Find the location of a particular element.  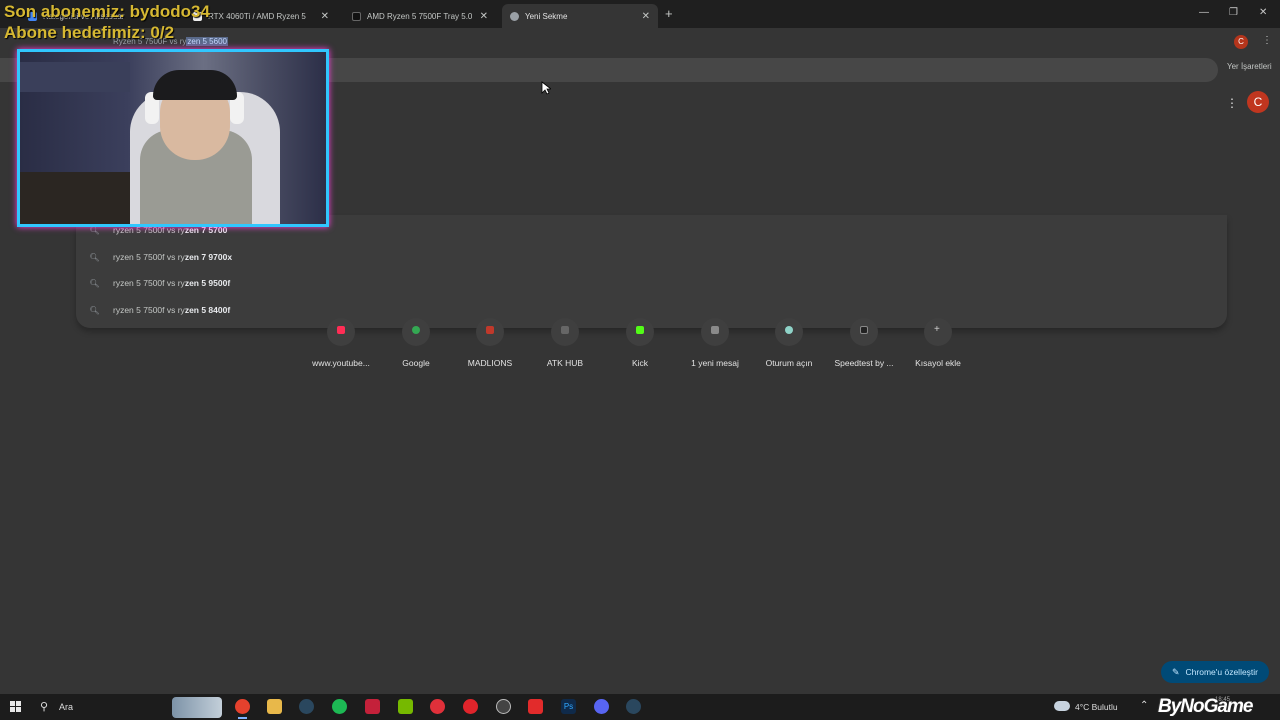

account-avatar: C is located at coordinates (1258, 102).